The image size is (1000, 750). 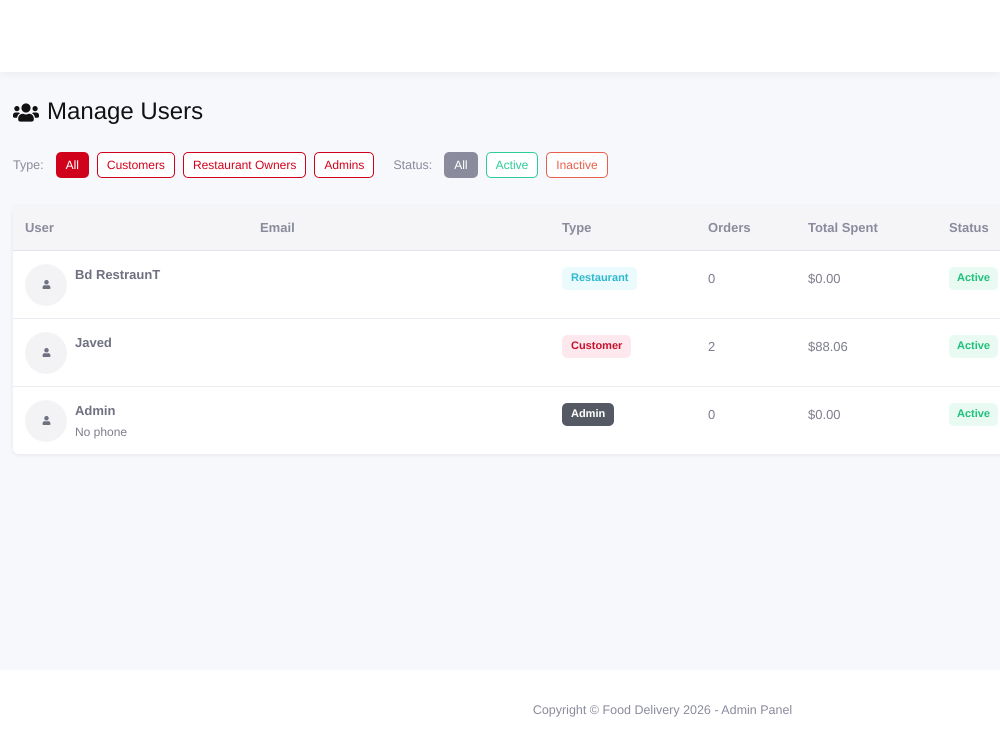 I want to click on column-header: Total Spent, so click(x=843, y=227).